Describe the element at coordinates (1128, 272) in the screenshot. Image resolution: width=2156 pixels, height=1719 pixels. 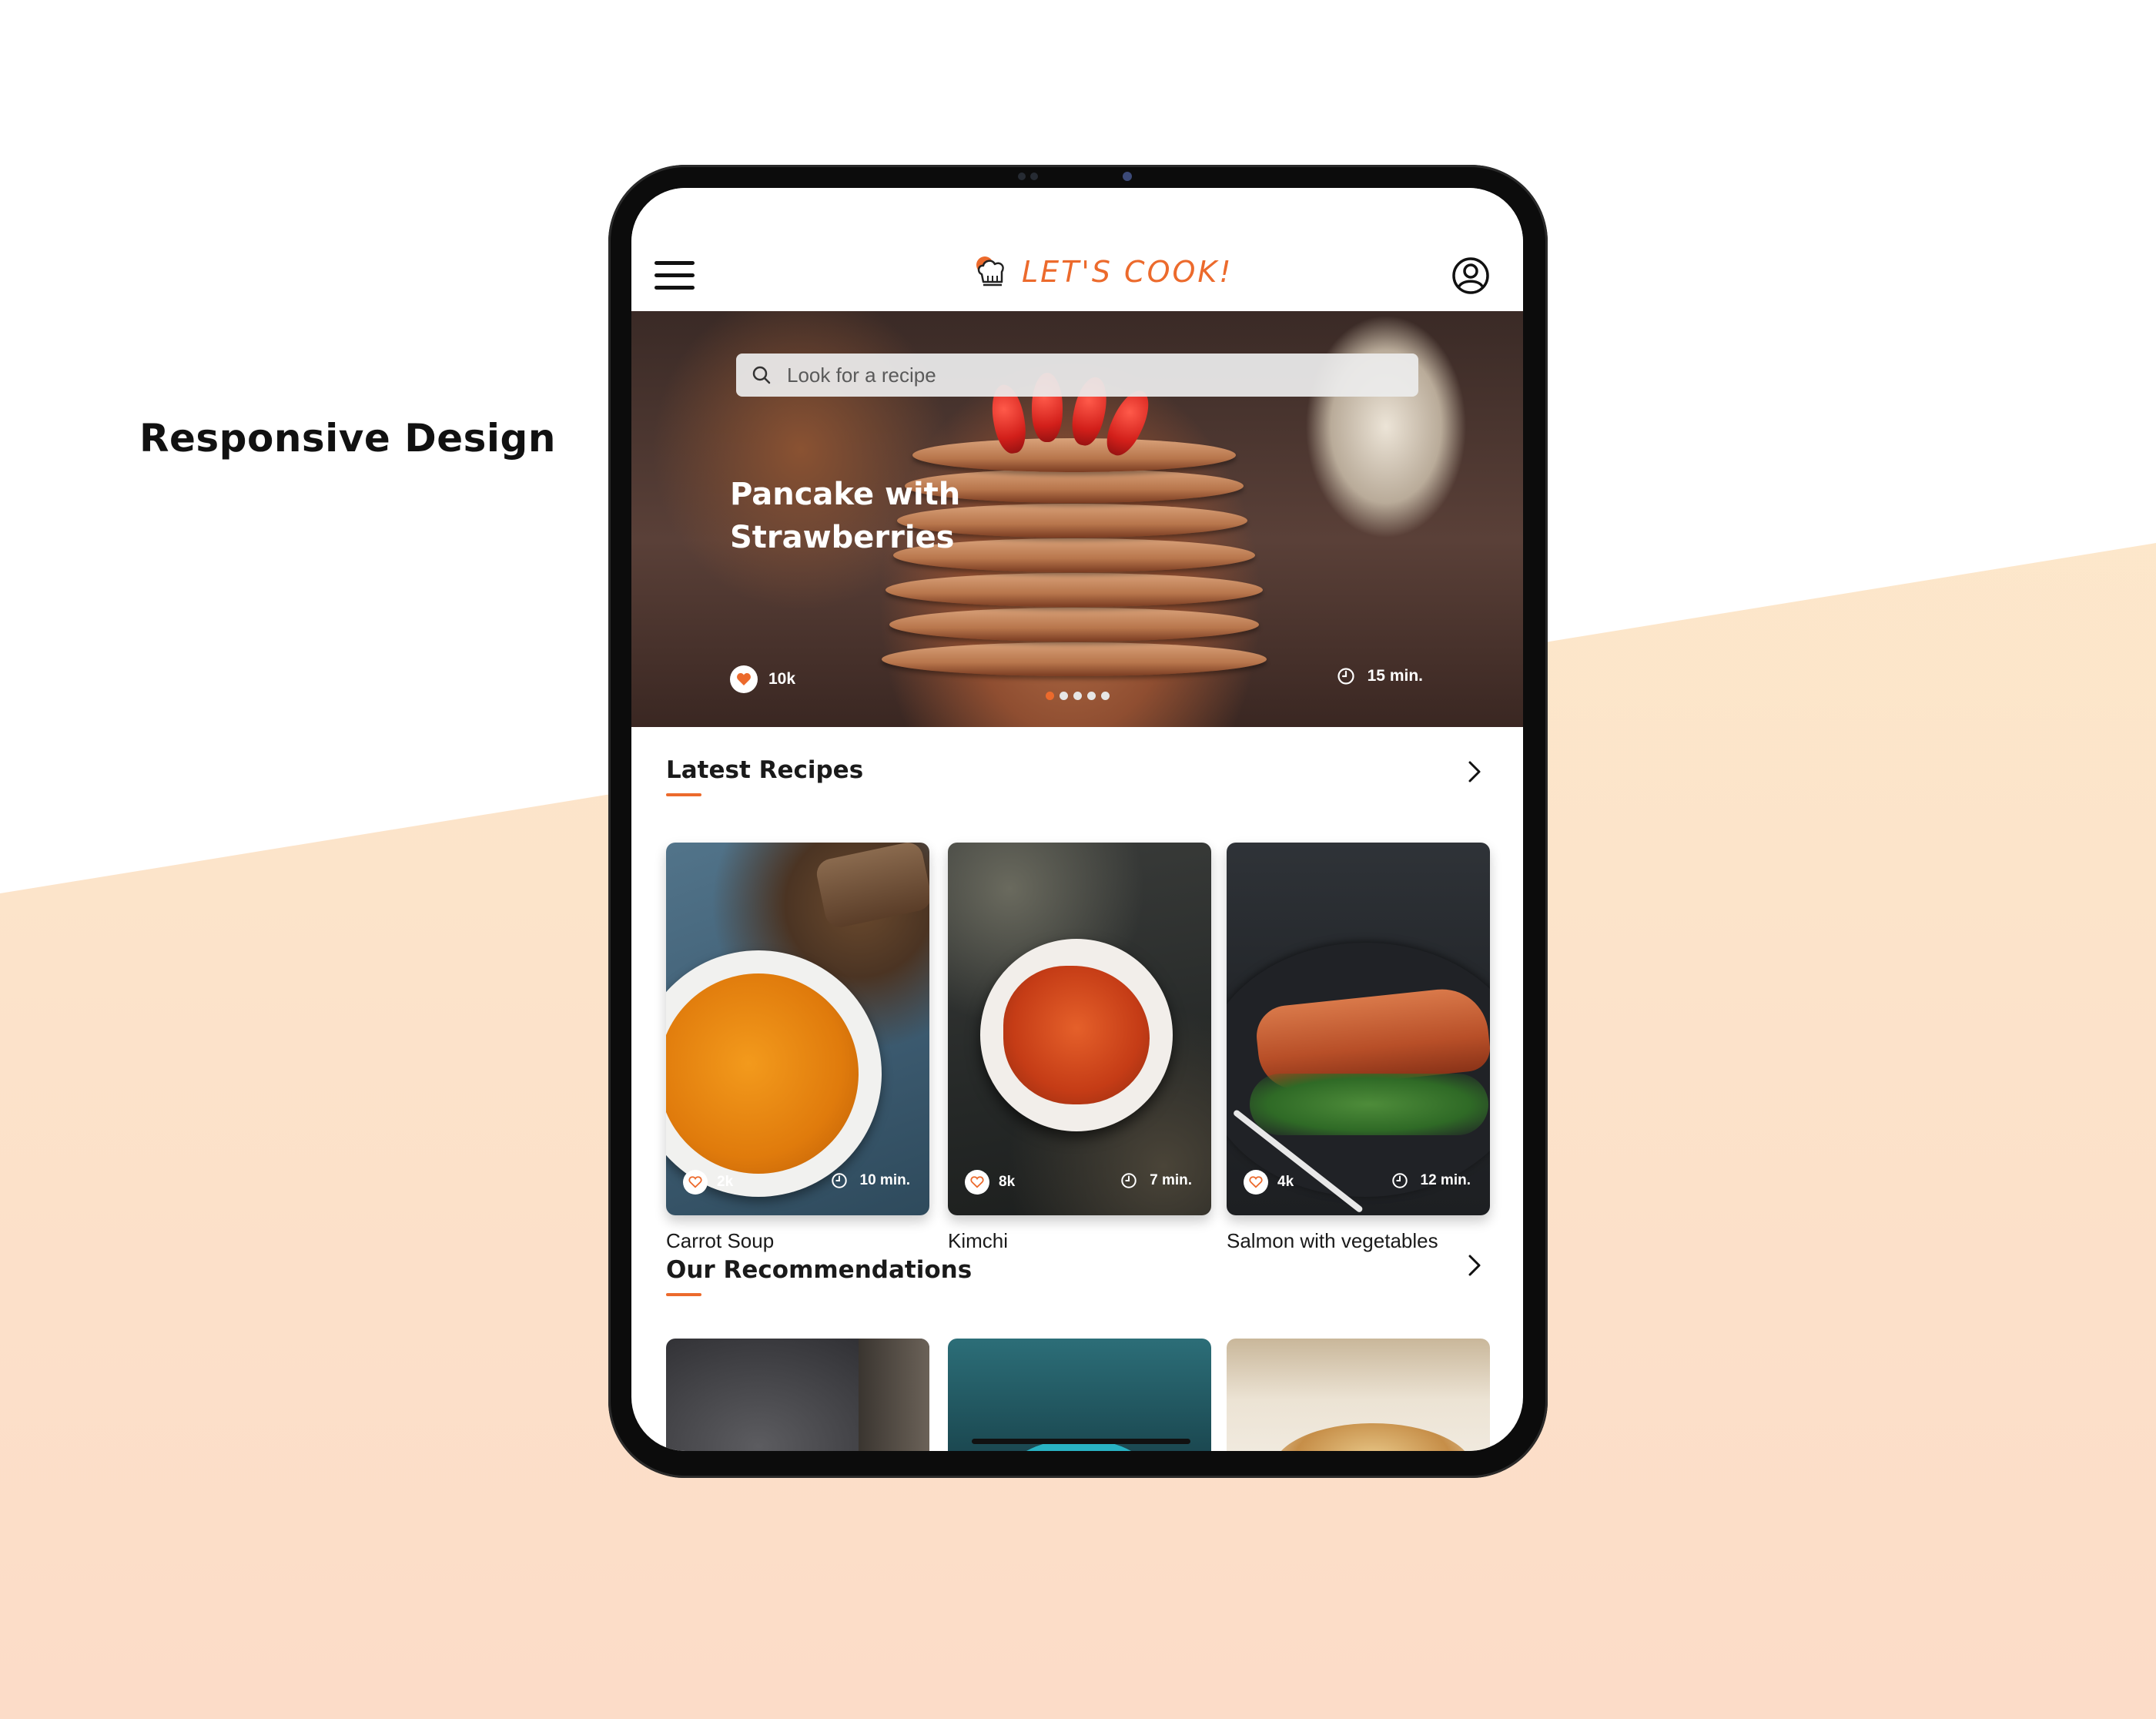
I see `app-logo-text: LET'S COOK!` at that location.